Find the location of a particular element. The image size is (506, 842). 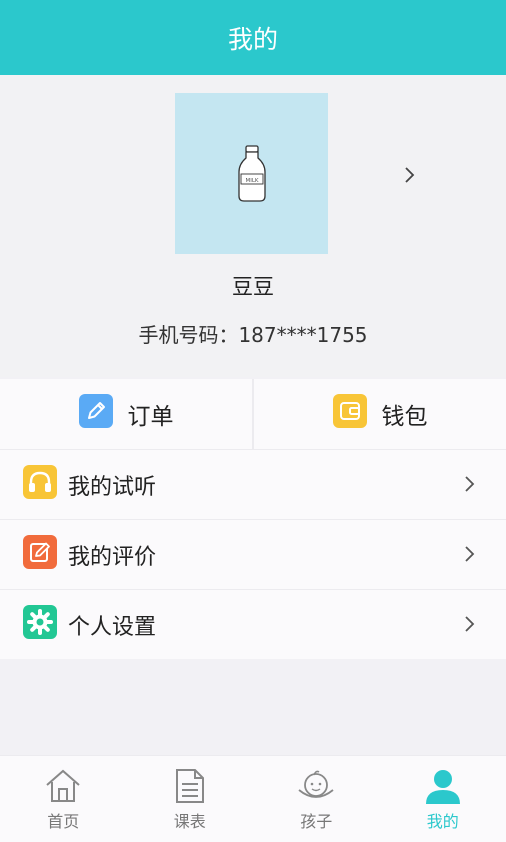

orders-label: 订单 is located at coordinates (151, 414).